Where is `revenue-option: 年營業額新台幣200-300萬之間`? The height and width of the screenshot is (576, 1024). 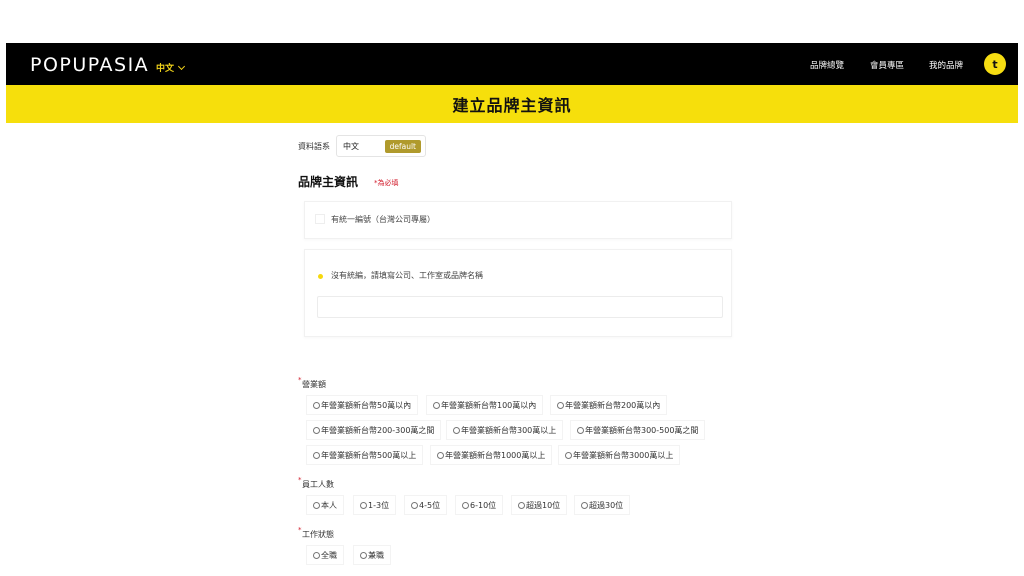 revenue-option: 年營業額新台幣200-300萬之間 is located at coordinates (374, 430).